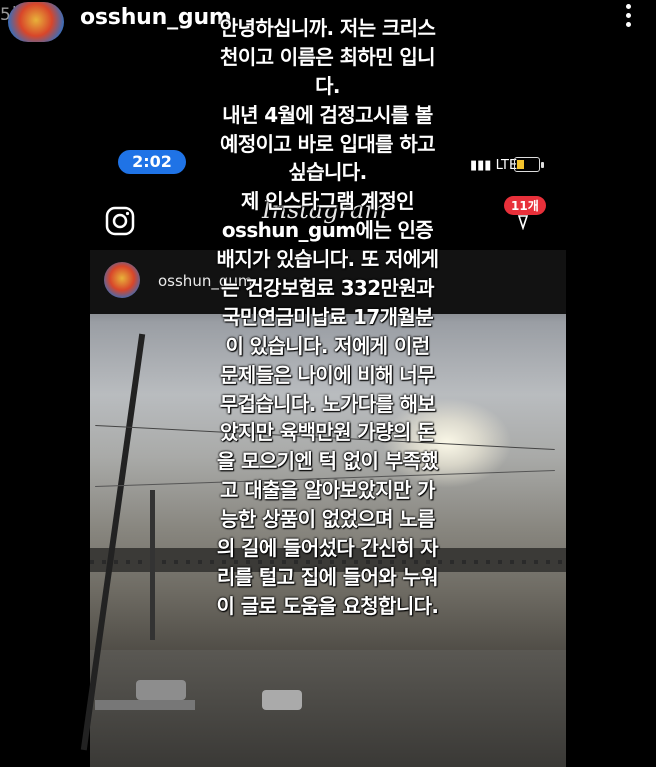 The height and width of the screenshot is (767, 656). What do you see at coordinates (327, 143) in the screenshot?
I see `story-line: 예정이고 바로 입대를 하고` at bounding box center [327, 143].